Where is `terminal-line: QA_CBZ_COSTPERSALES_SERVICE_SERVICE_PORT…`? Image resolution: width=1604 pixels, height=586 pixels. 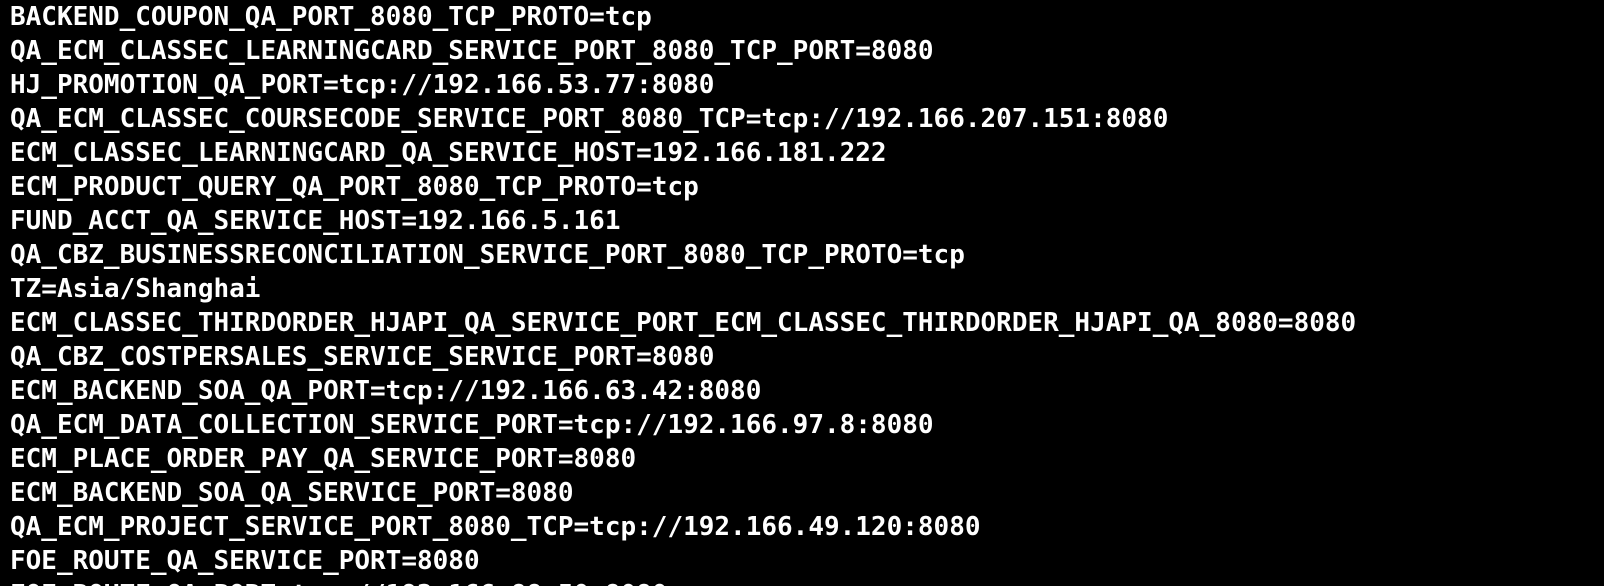
terminal-line: QA_CBZ_COSTPERSALES_SERVICE_SERVICE_PORT… is located at coordinates (362, 357).